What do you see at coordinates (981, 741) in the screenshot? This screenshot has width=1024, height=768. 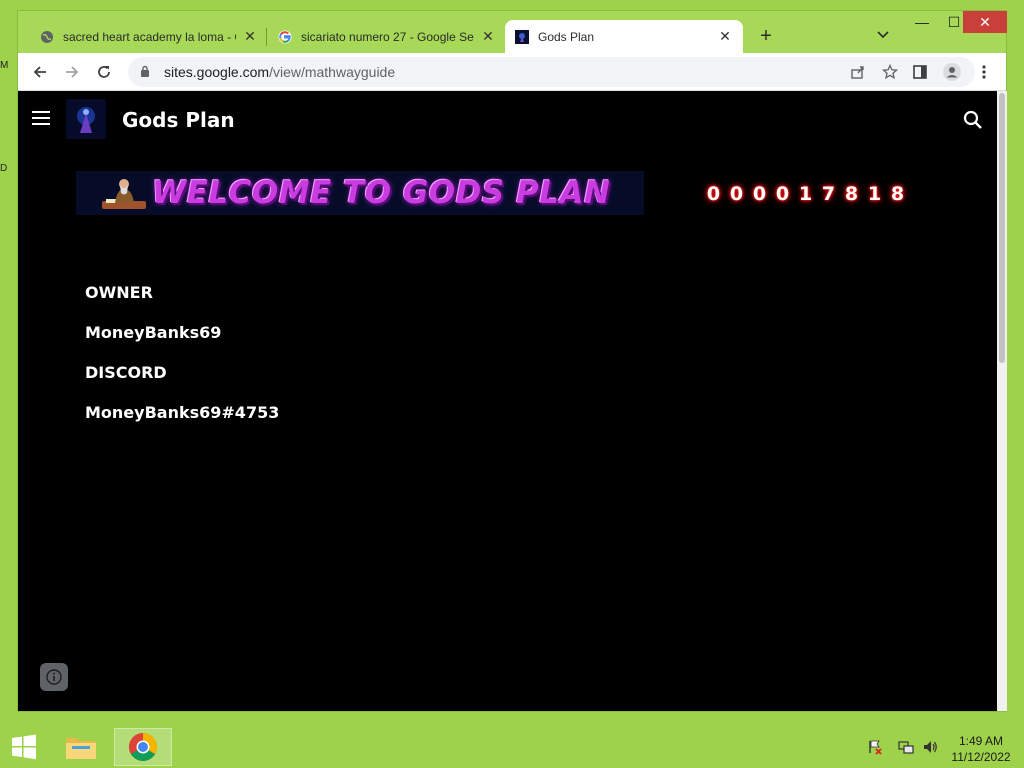 I see `clock-time: 1:49 AM` at bounding box center [981, 741].